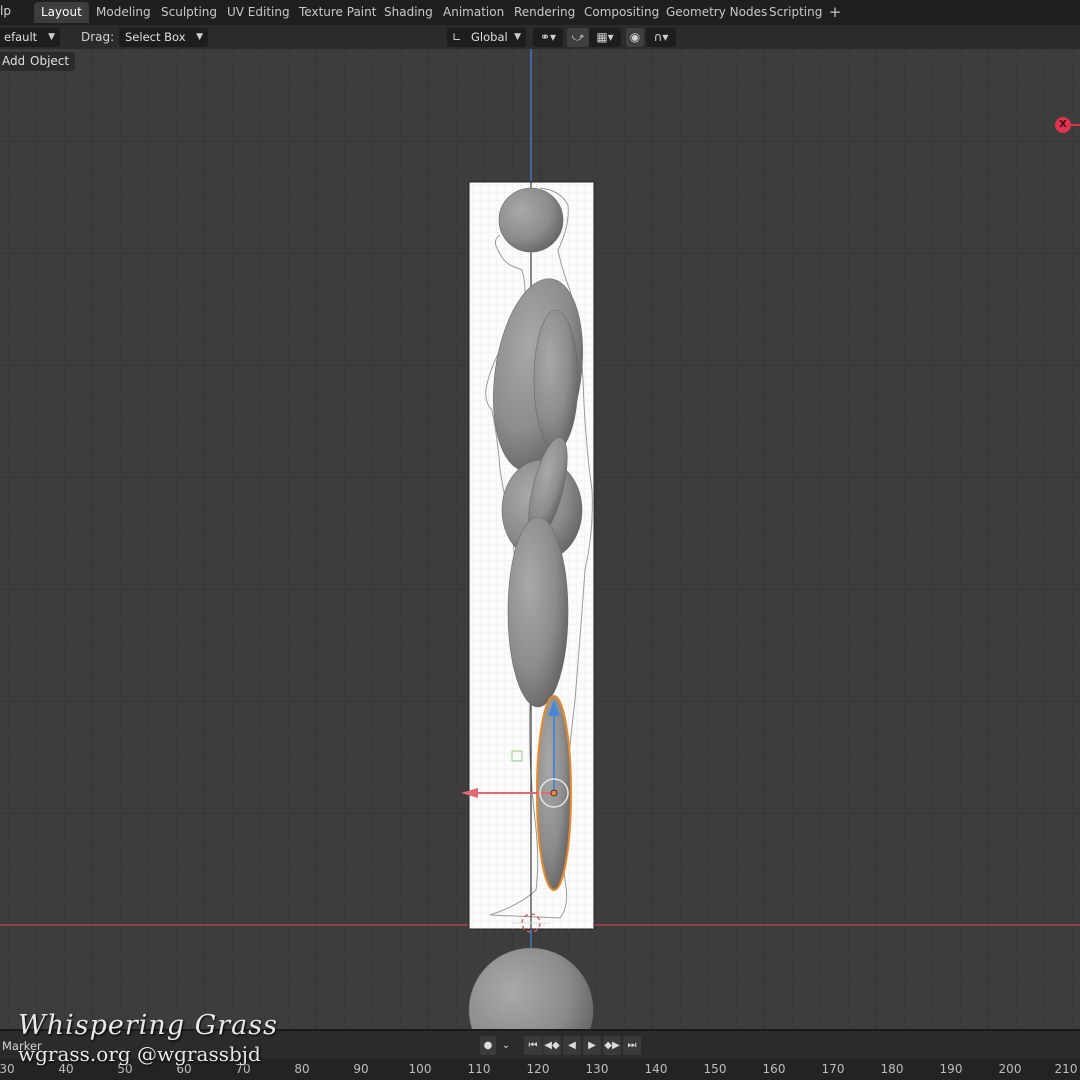 This screenshot has width=1080, height=1080. I want to click on ground-sphere, so click(531, 988).